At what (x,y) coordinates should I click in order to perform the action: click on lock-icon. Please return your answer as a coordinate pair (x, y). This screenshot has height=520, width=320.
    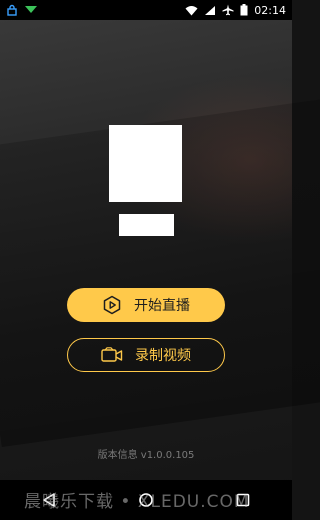
    Looking at the image, I should click on (12, 10).